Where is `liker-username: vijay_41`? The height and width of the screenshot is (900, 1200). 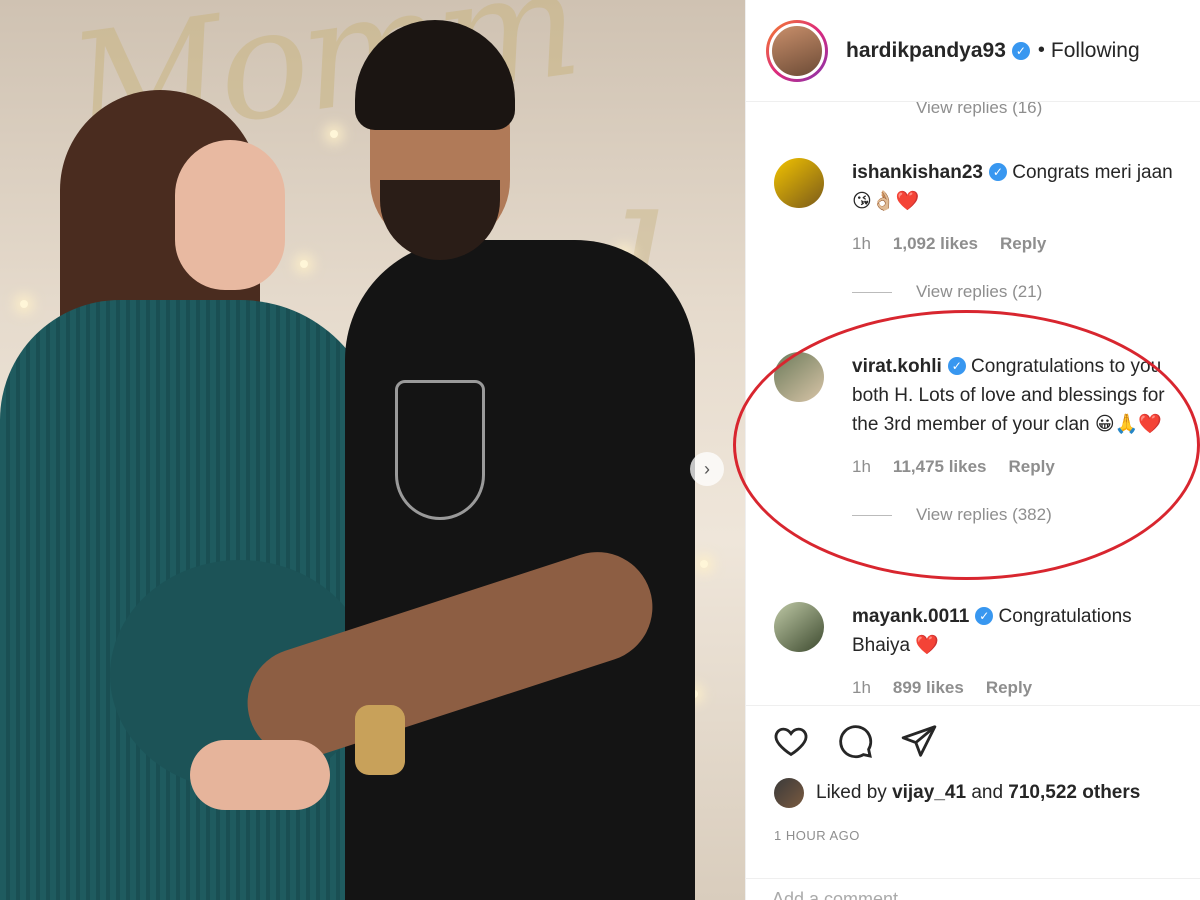 liker-username: vijay_41 is located at coordinates (929, 793).